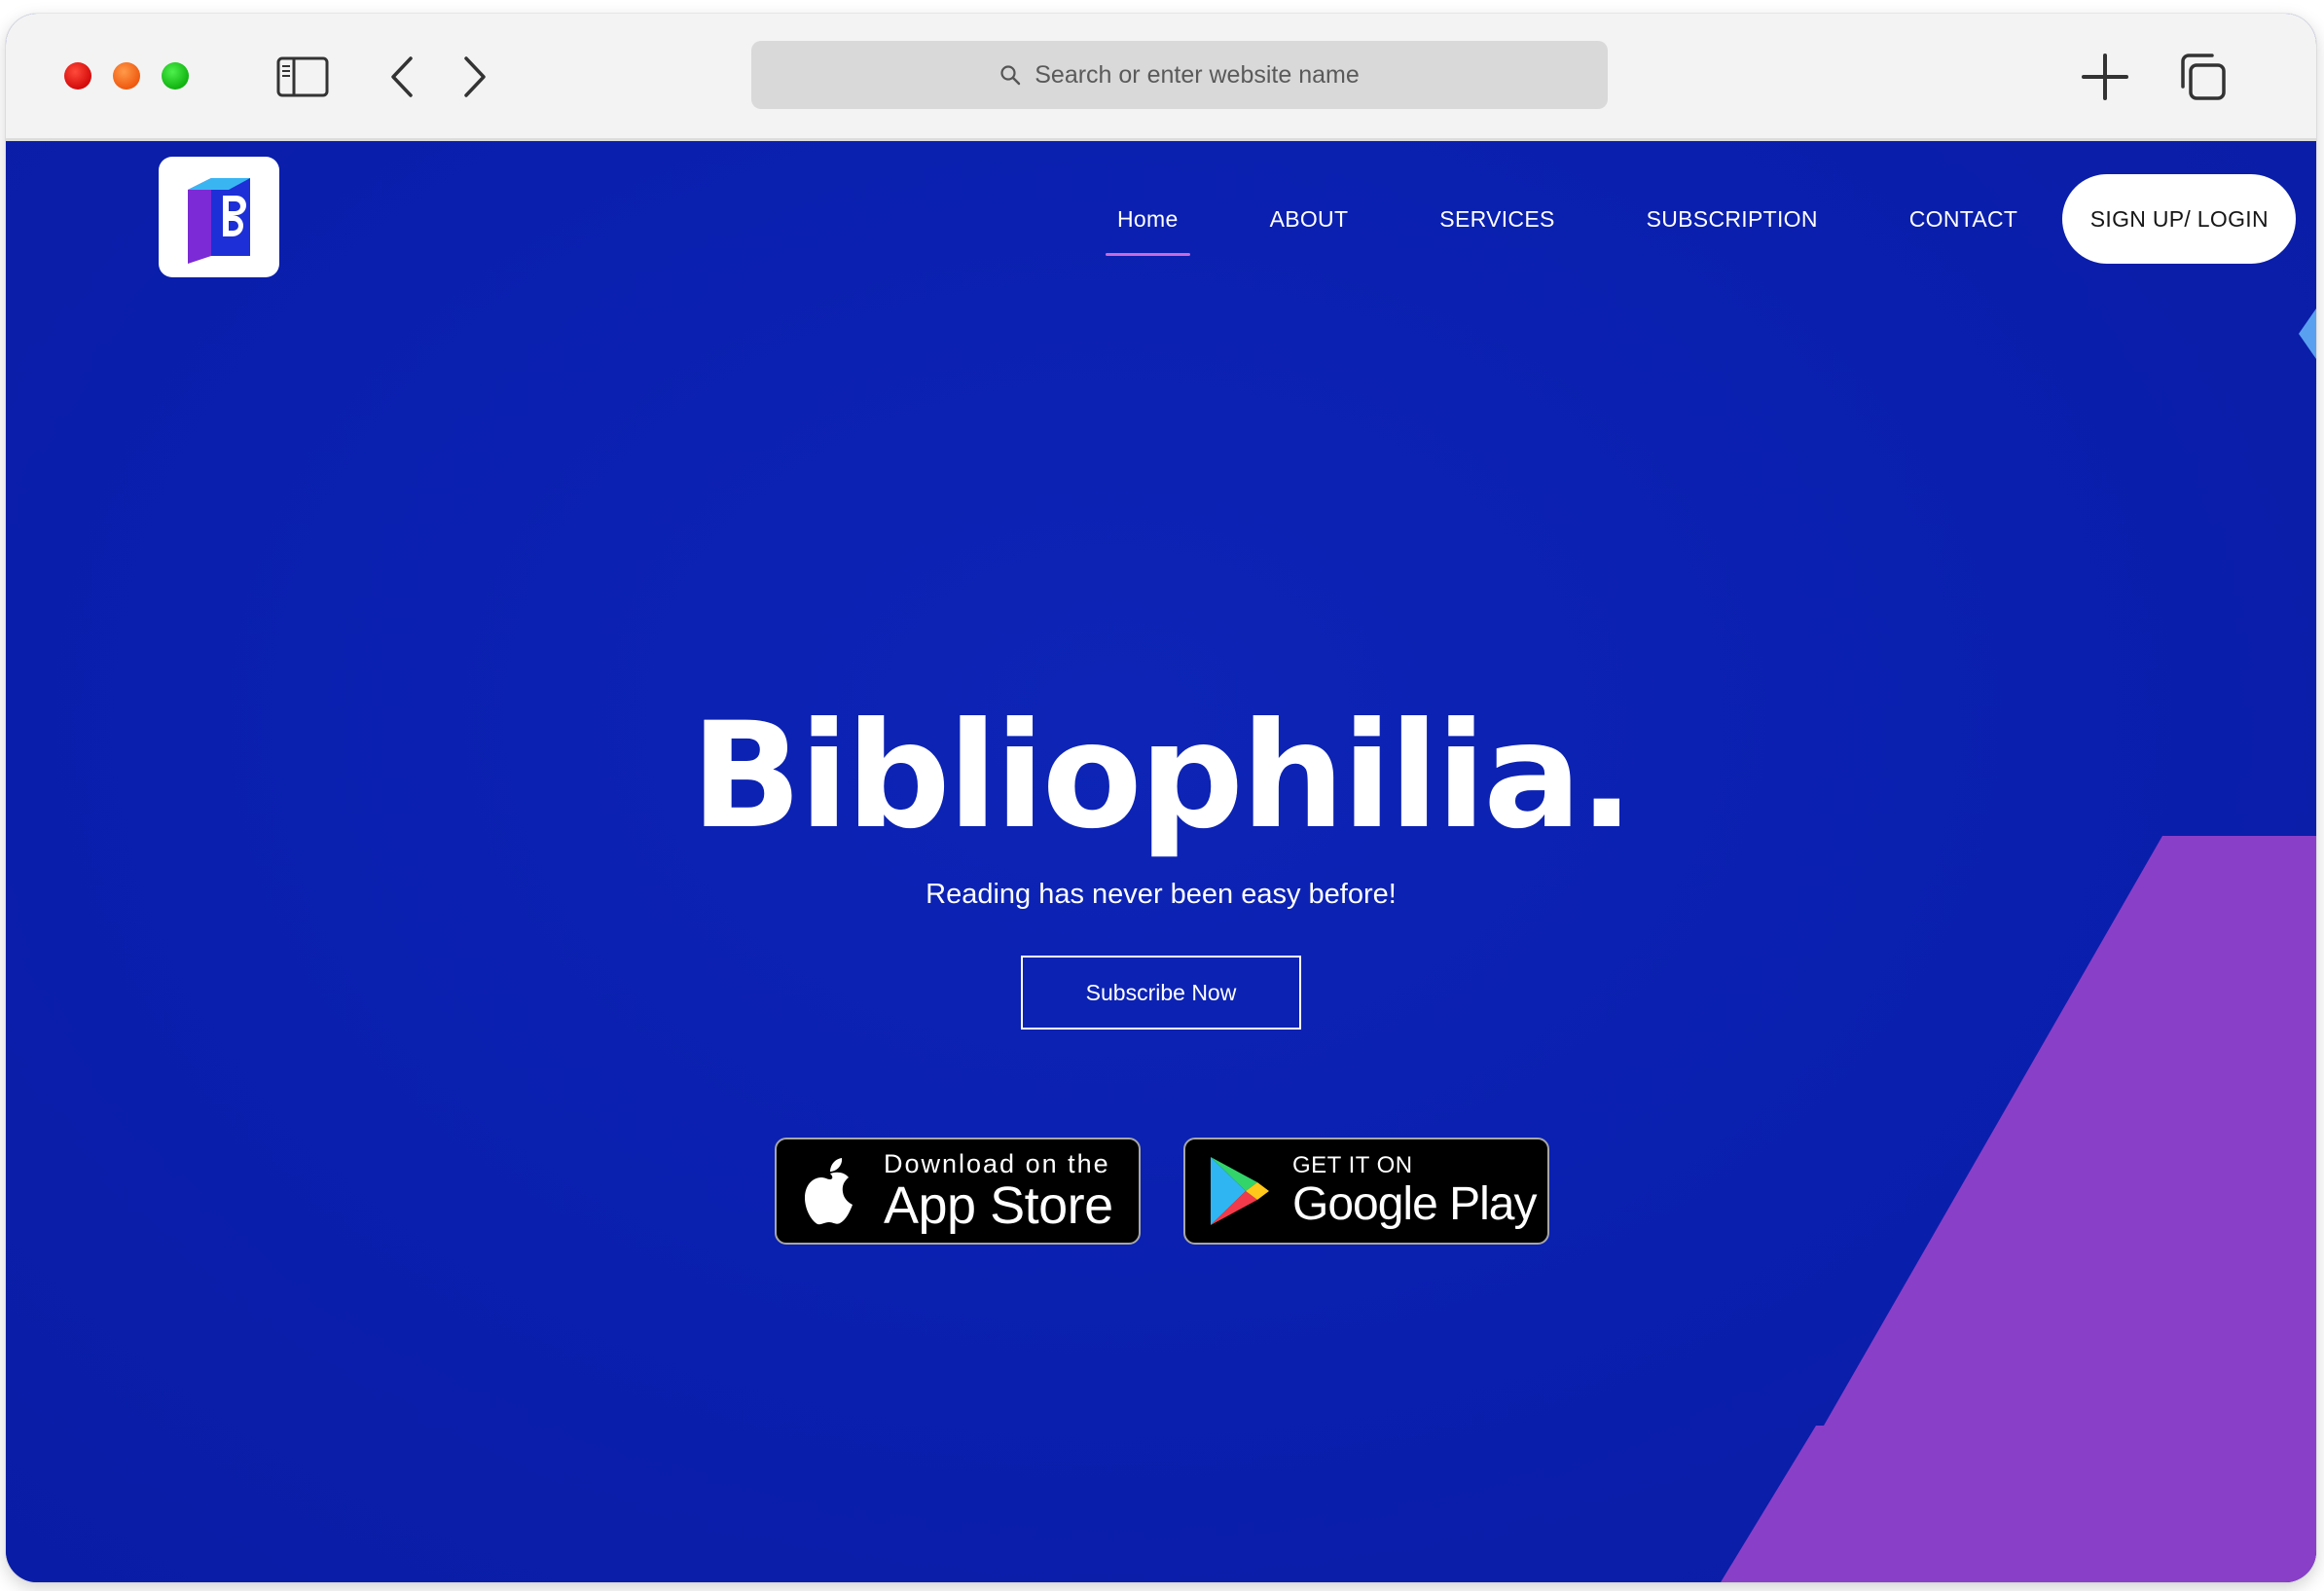 The width and height of the screenshot is (2324, 1591). What do you see at coordinates (1497, 219) in the screenshot?
I see `nav-services: SERVICES` at bounding box center [1497, 219].